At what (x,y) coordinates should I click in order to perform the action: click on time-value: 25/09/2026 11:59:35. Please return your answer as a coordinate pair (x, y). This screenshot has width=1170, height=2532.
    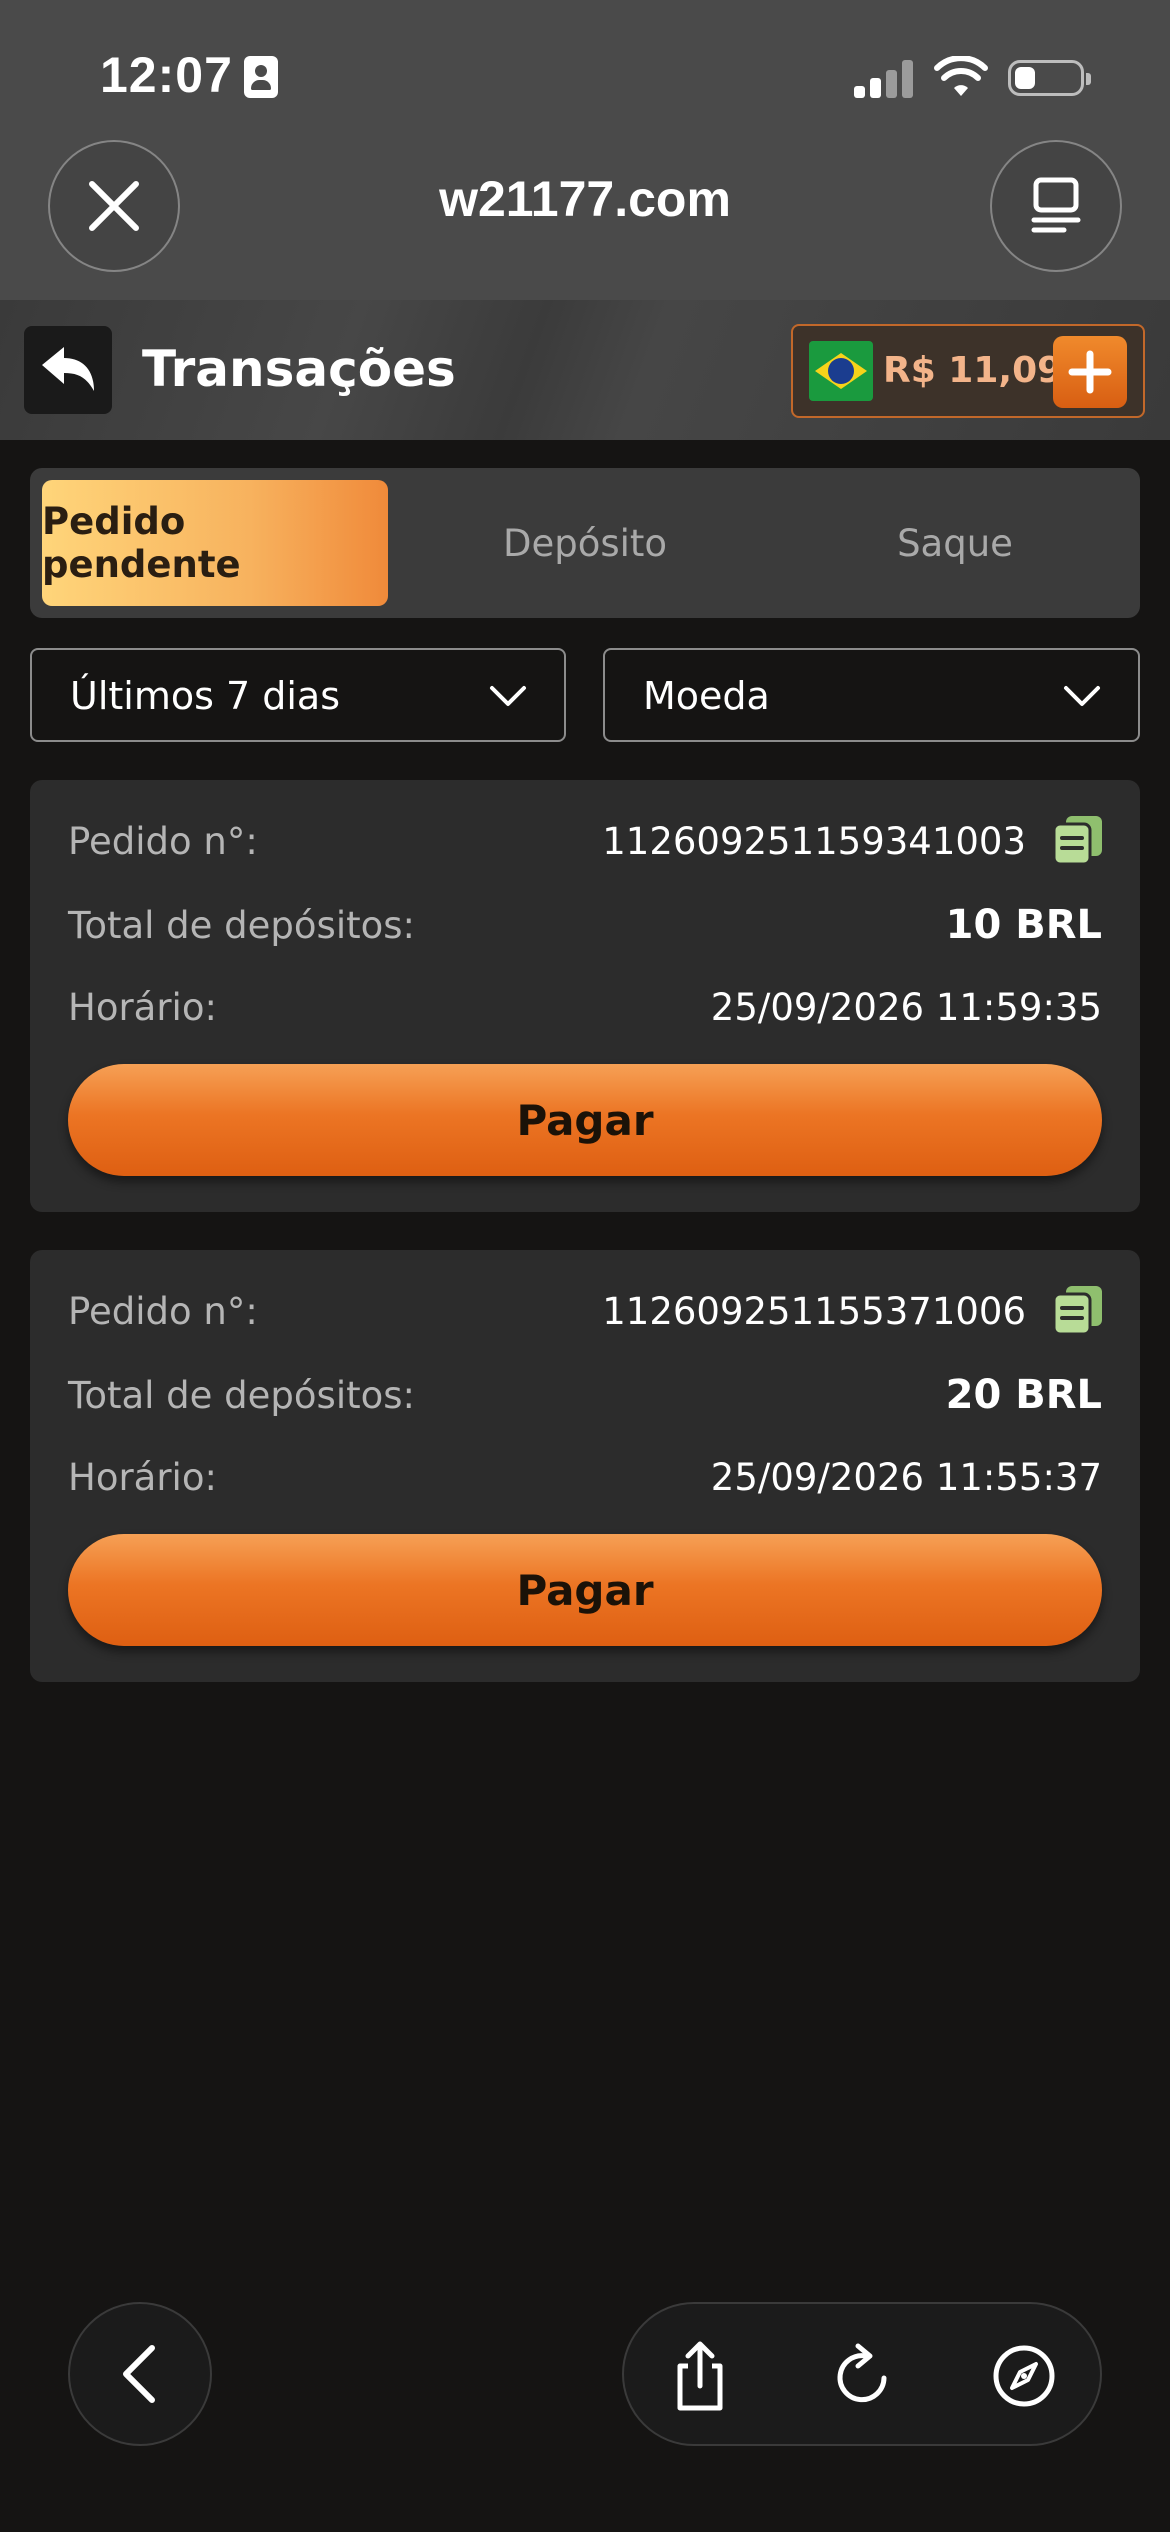
    Looking at the image, I should click on (906, 1007).